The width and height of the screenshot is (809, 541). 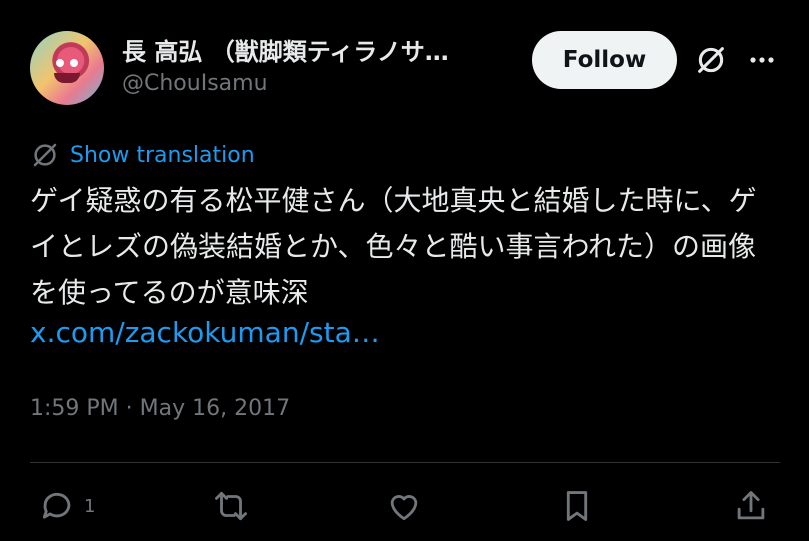 I want to click on author-avatar, so click(x=67, y=68).